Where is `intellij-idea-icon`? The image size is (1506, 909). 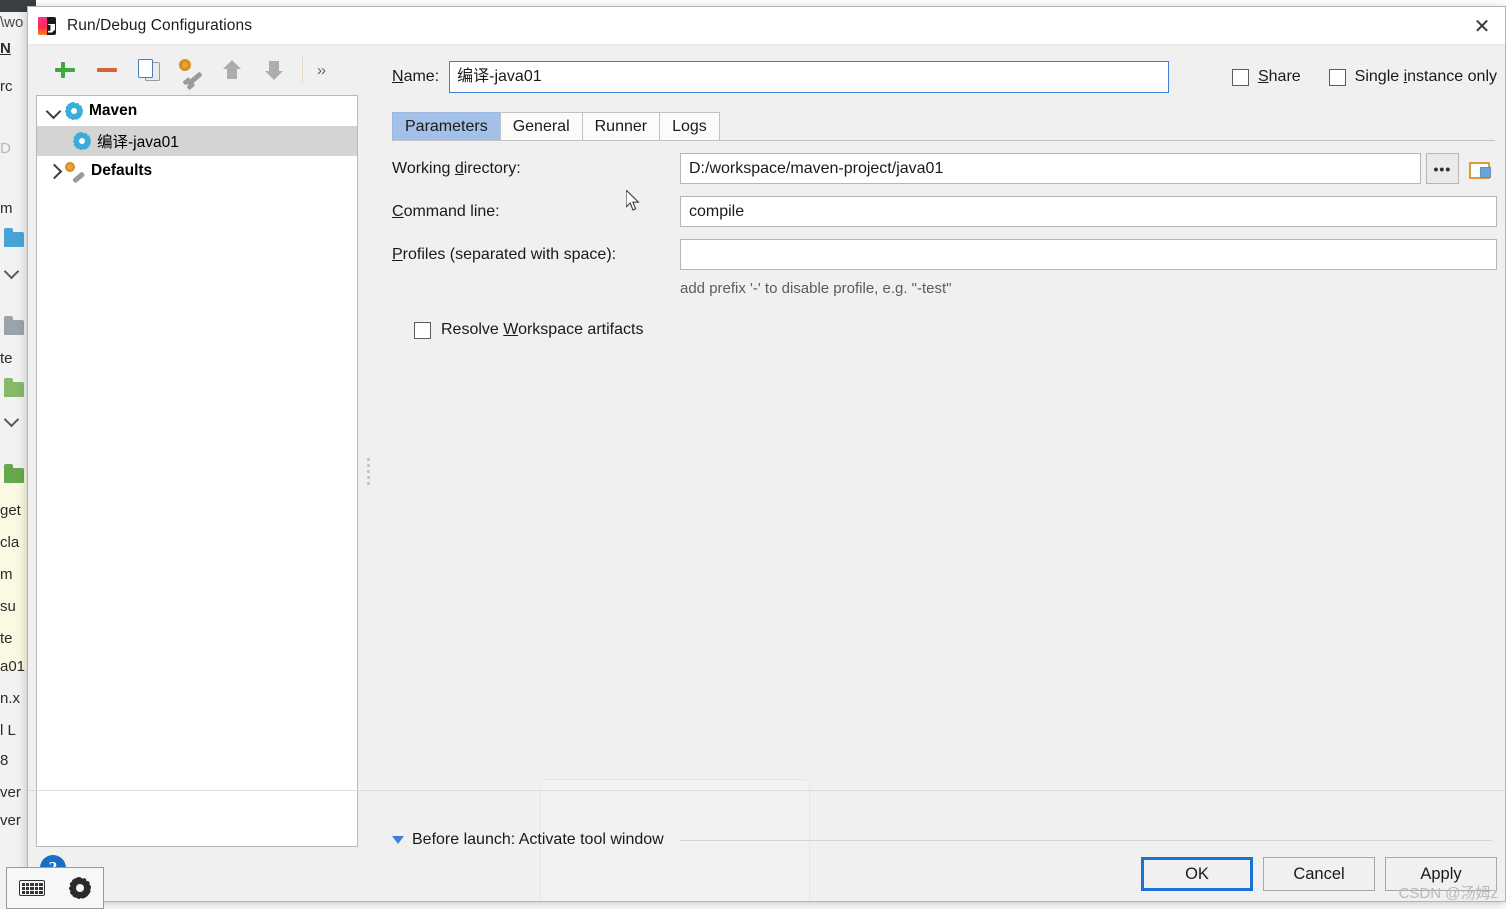 intellij-idea-icon is located at coordinates (47, 25).